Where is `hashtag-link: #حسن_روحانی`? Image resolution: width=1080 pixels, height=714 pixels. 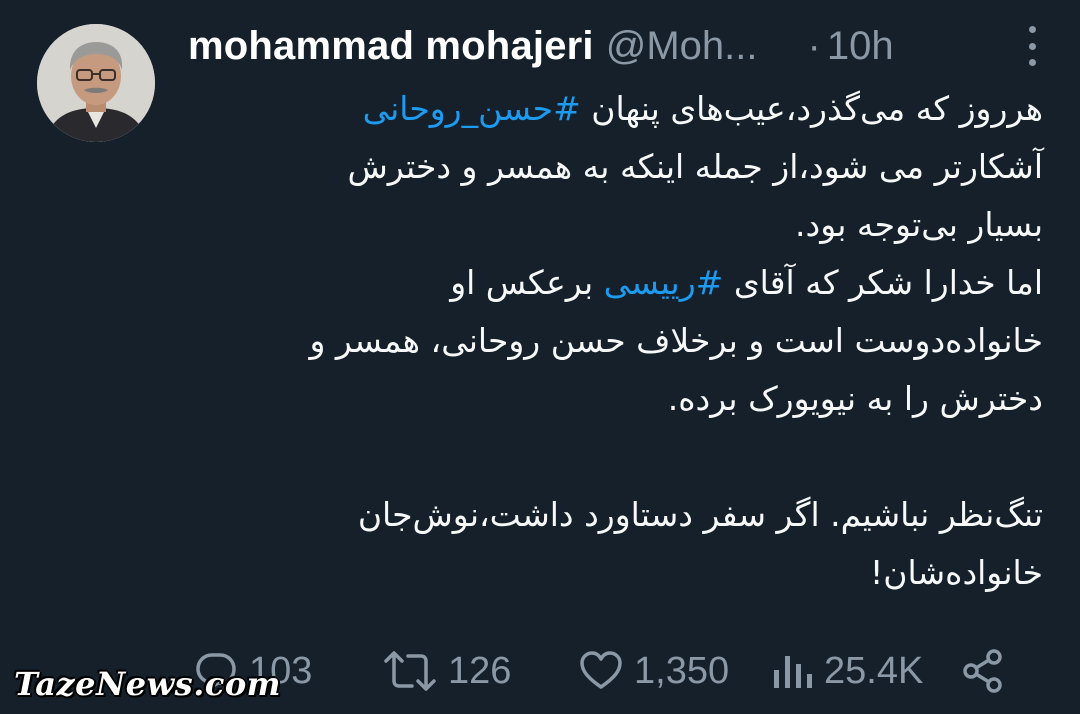 hashtag-link: #حسن_روحانی is located at coordinates (472, 108).